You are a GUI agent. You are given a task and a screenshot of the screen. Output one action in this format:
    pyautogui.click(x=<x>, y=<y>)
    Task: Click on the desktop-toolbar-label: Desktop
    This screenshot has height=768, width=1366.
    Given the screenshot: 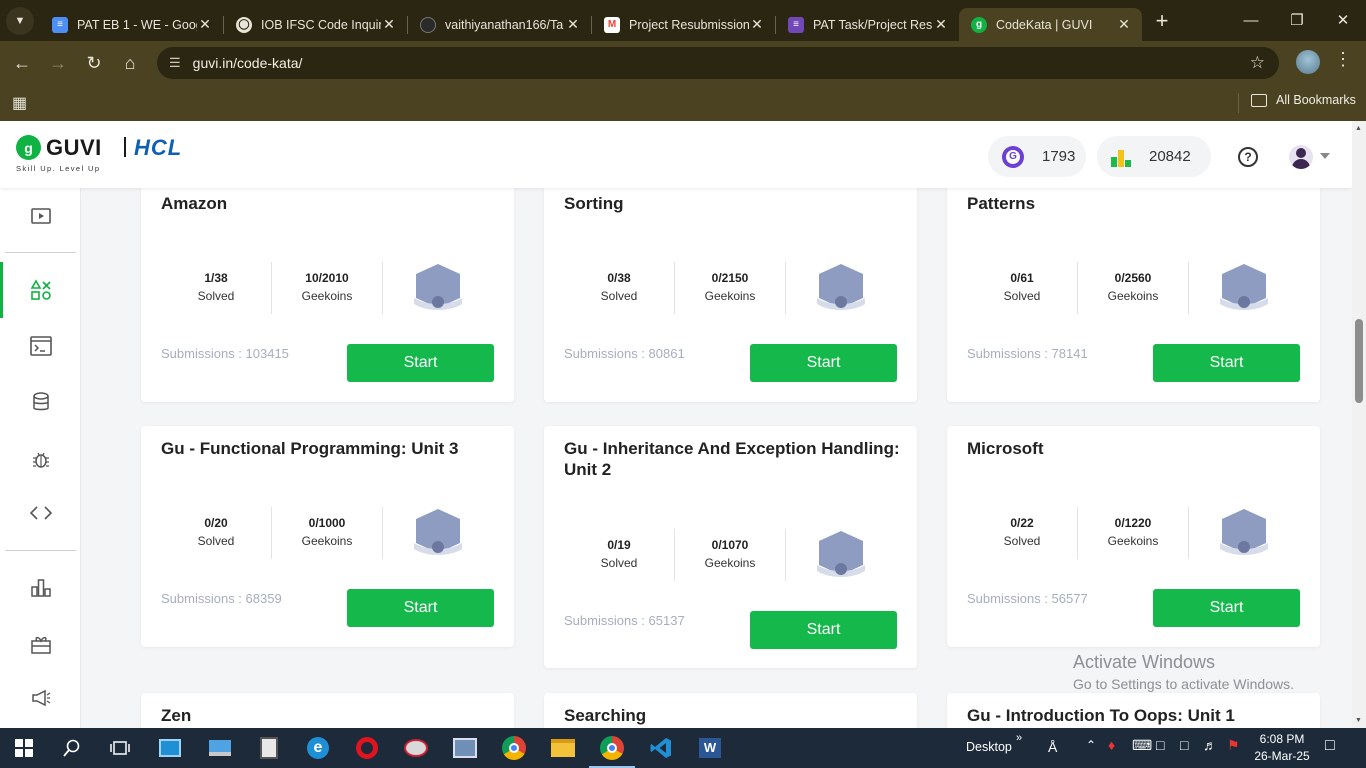 What is the action you would take?
    pyautogui.click(x=989, y=747)
    